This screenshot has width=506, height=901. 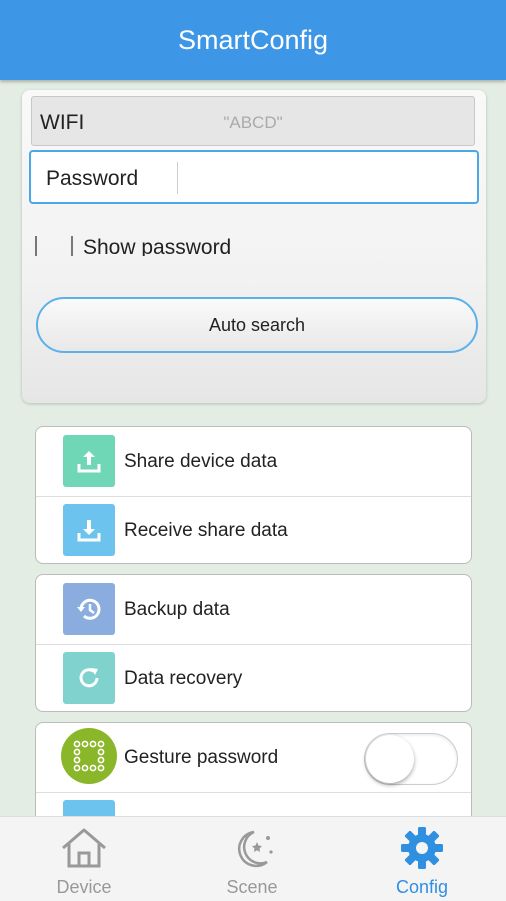 I want to click on tab-config: Config, so click(x=422, y=859).